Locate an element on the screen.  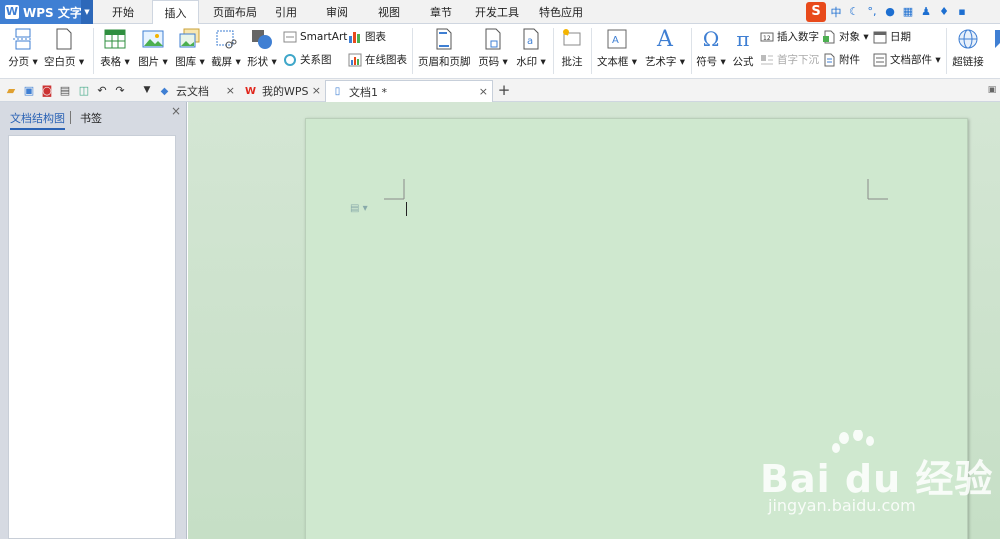
gallery-button: 图库 ▾ is located at coordinates (190, 52).